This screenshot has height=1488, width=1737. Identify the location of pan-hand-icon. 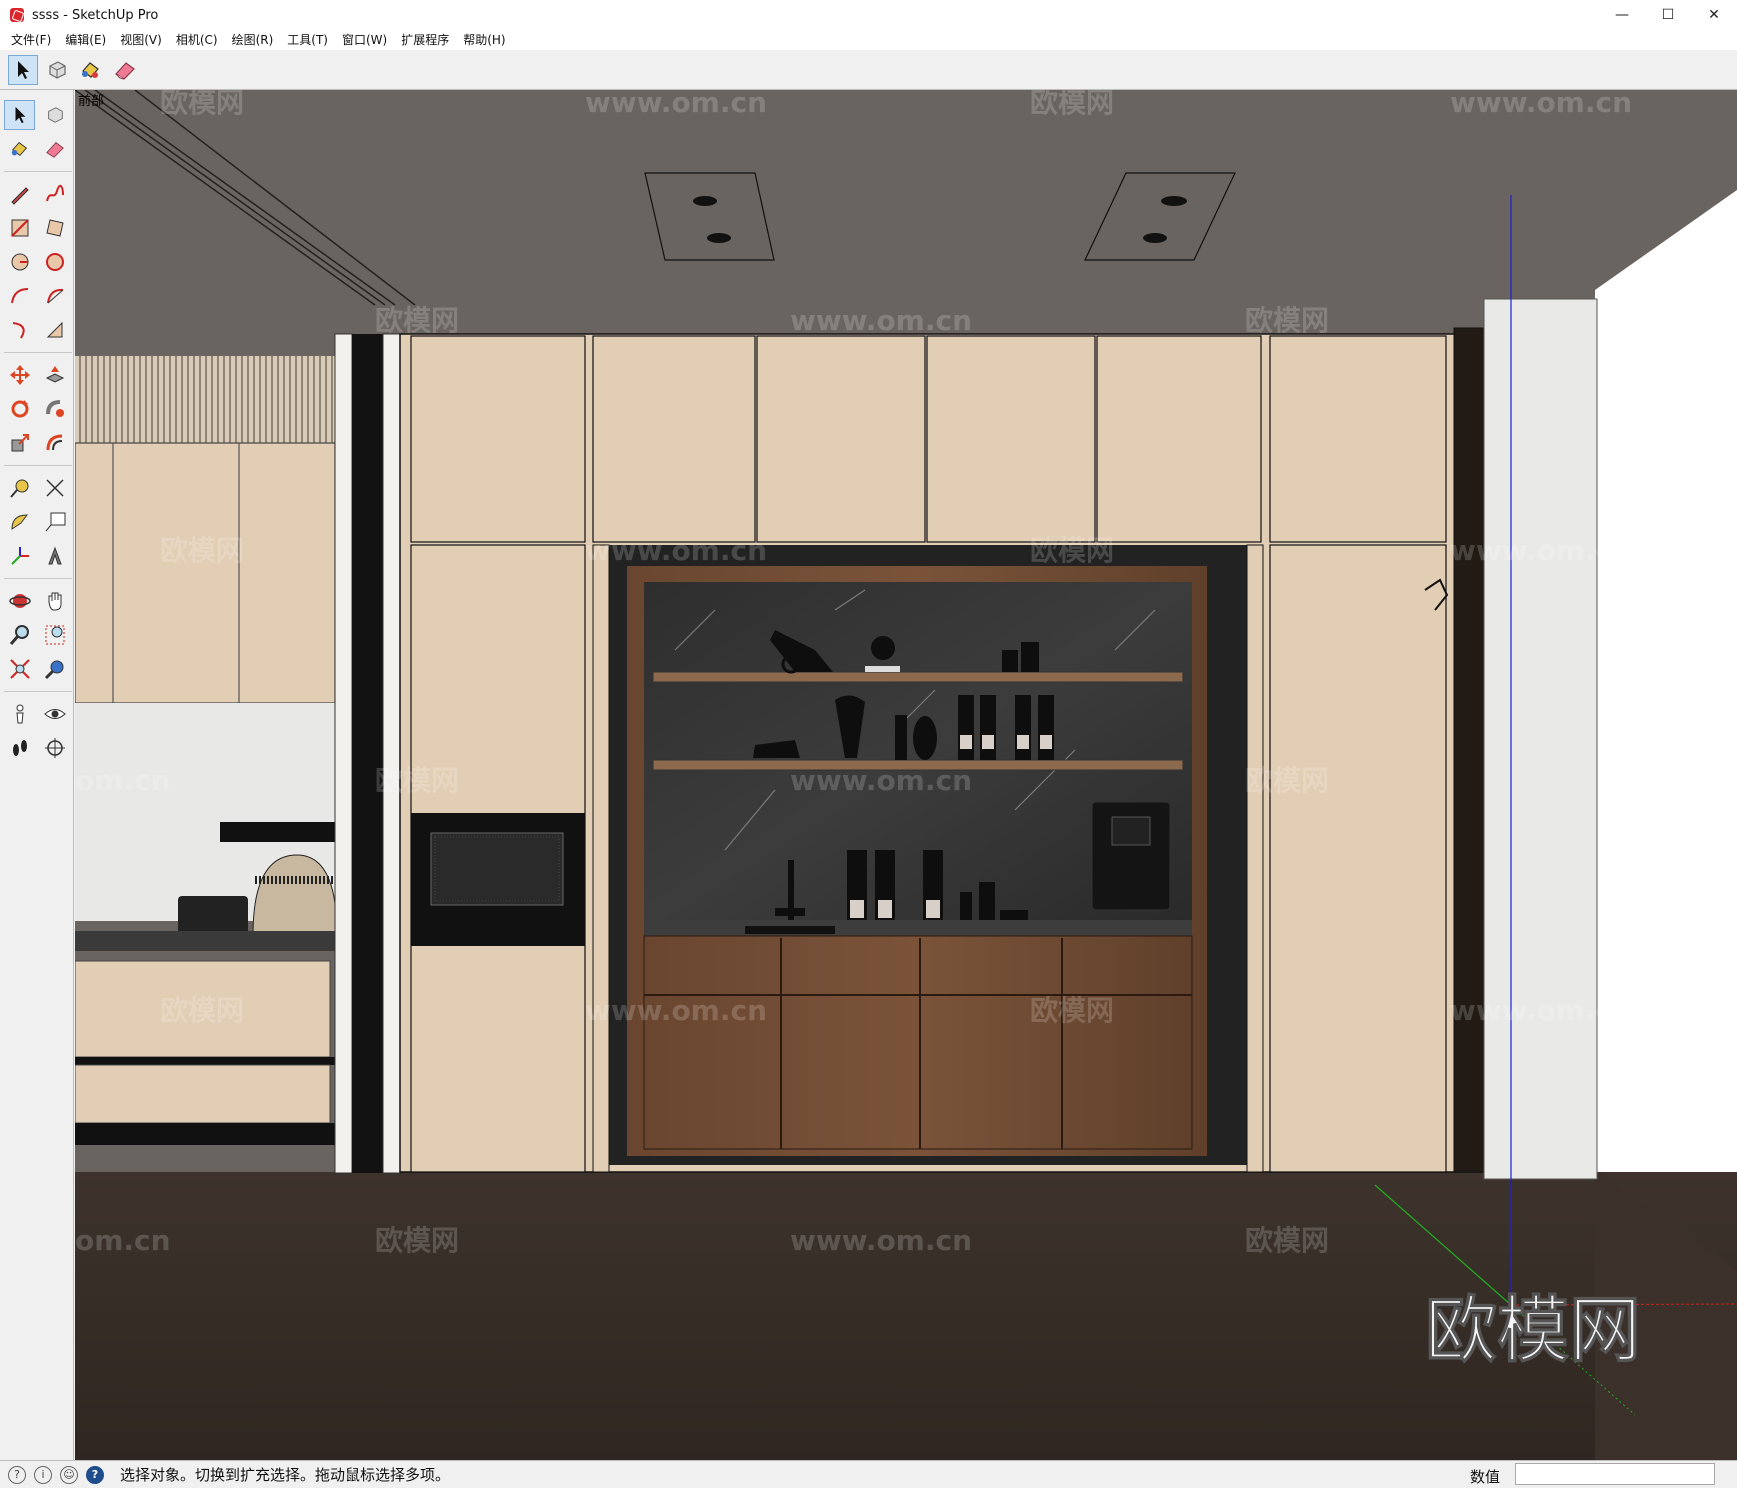
(55, 601).